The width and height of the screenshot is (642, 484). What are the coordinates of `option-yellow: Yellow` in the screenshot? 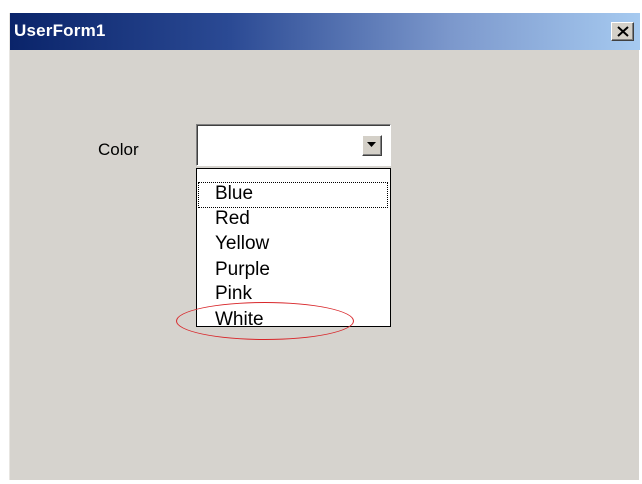 It's located at (242, 245).